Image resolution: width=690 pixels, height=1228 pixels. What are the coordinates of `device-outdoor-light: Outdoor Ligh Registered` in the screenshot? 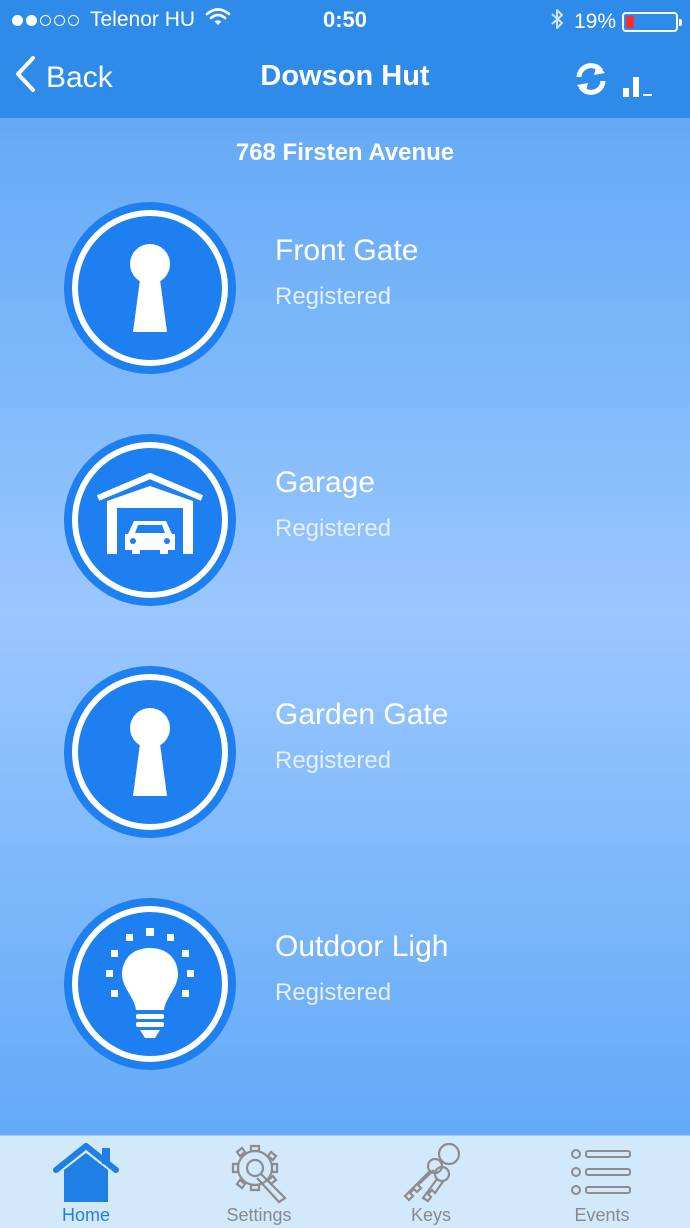 It's located at (364, 986).